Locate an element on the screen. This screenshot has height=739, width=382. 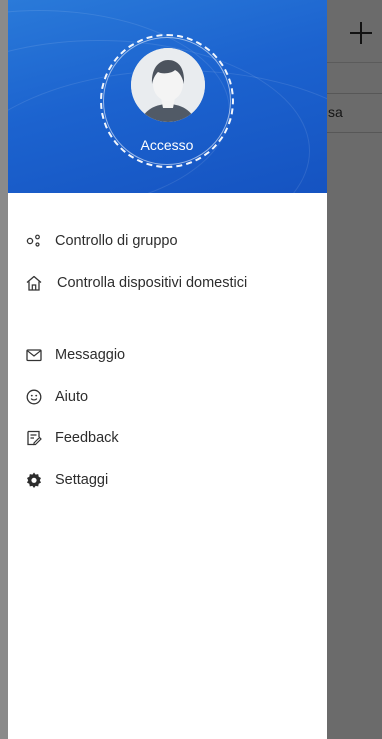
group-control-icon is located at coordinates (34, 241).